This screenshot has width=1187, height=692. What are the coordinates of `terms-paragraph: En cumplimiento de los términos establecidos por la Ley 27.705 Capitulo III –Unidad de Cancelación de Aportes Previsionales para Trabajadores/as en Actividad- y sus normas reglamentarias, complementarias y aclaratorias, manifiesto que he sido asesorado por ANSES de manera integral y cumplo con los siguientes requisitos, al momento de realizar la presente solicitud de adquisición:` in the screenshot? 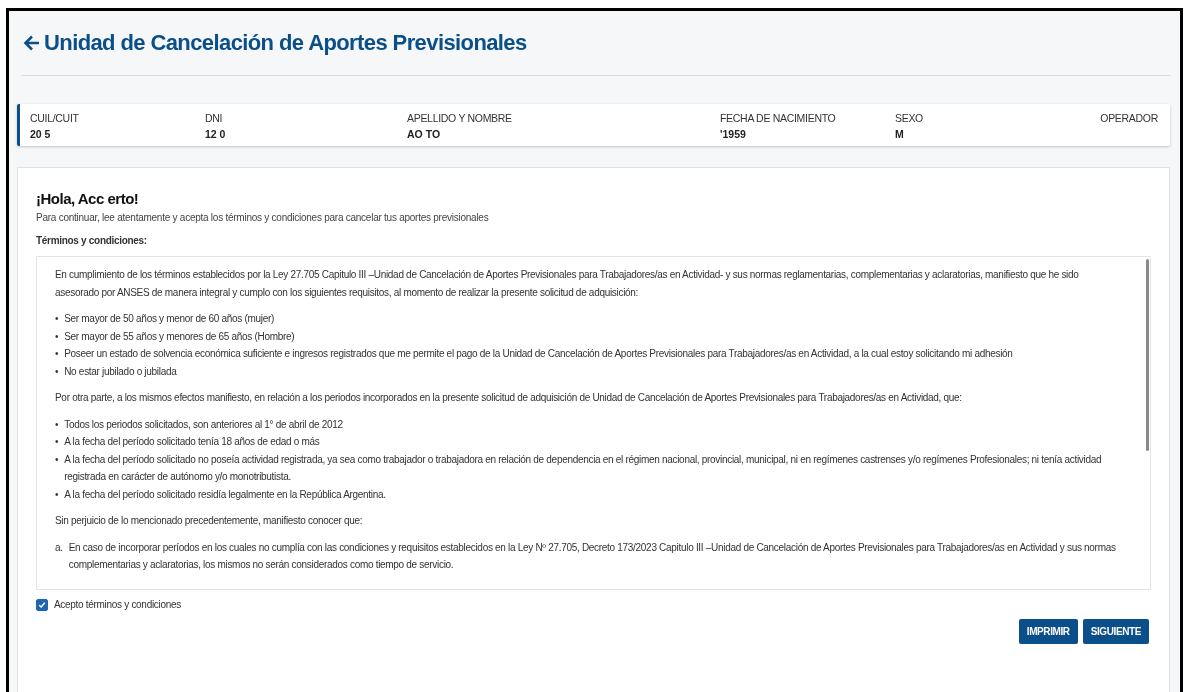 It's located at (567, 284).